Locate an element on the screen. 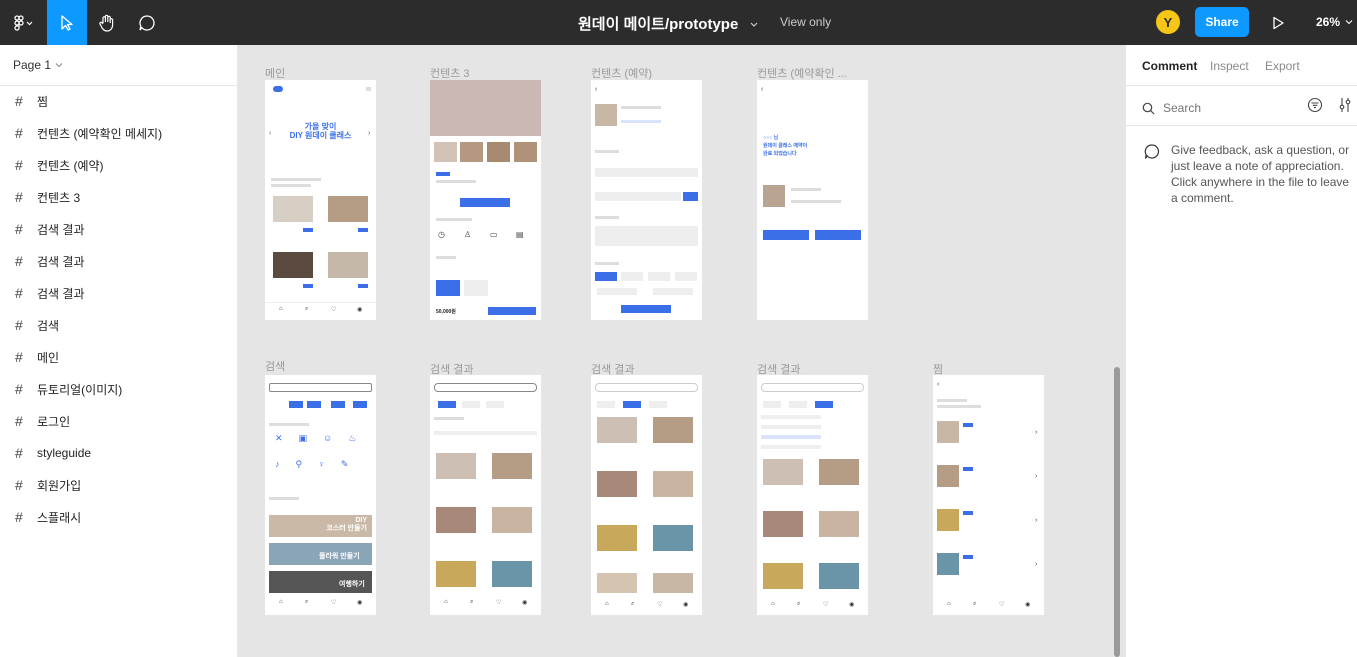 Image resolution: width=1357 pixels, height=657 pixels. layer-item: # styleguide is located at coordinates (118, 453).